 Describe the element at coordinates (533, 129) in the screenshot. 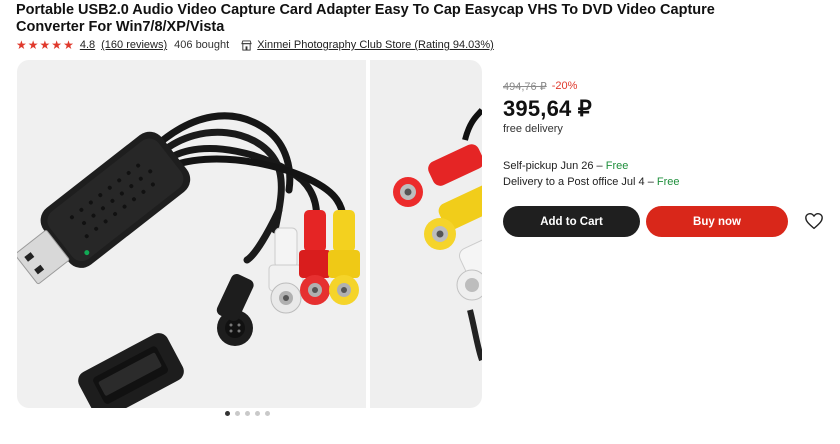

I see `free-delivery-note: free delivery` at that location.